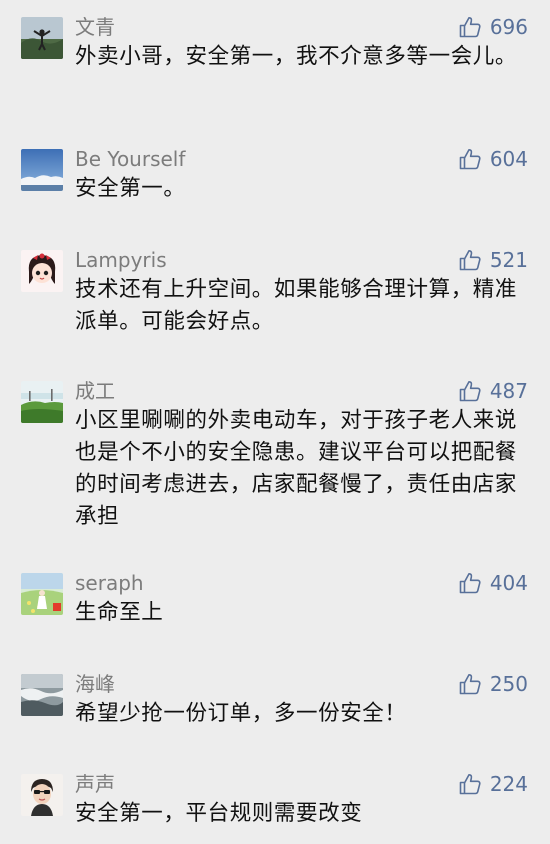 The image size is (550, 844). I want to click on like-button: 604, so click(493, 159).